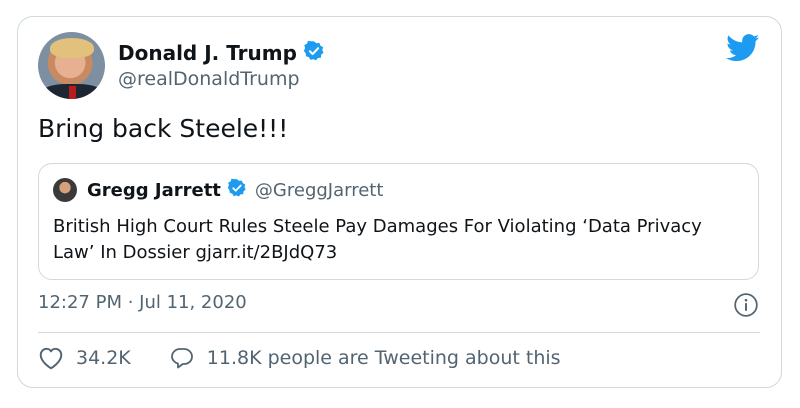  What do you see at coordinates (319, 190) in the screenshot?
I see `quoted-author-handle: @GreggJarrett` at bounding box center [319, 190].